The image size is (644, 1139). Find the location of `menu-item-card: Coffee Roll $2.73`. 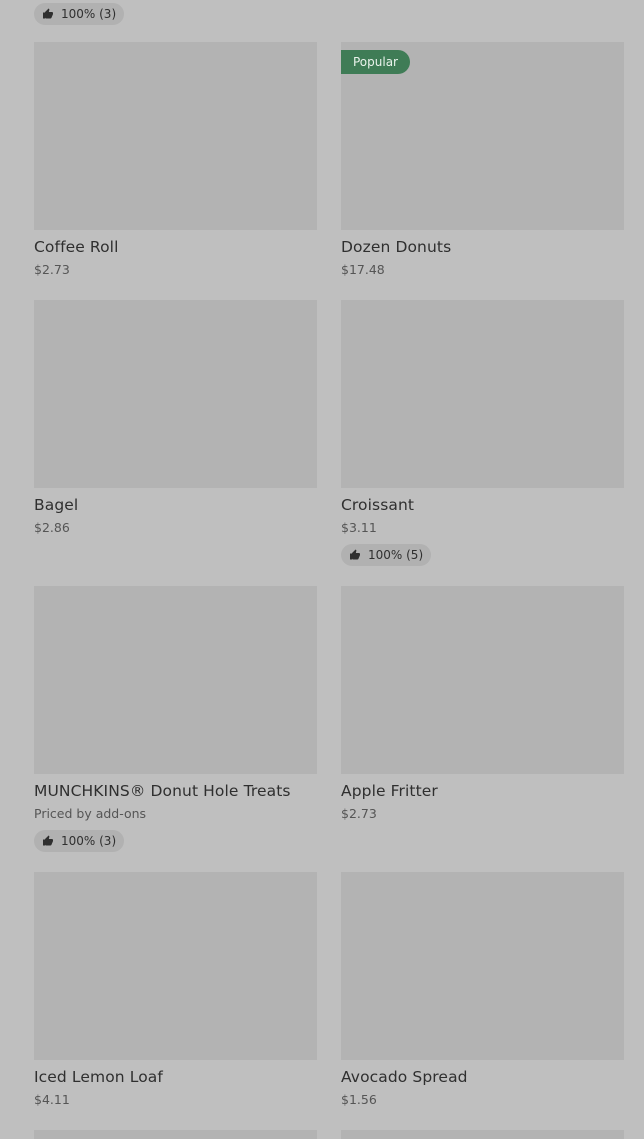

menu-item-card: Coffee Roll $2.73 is located at coordinates (175, 160).